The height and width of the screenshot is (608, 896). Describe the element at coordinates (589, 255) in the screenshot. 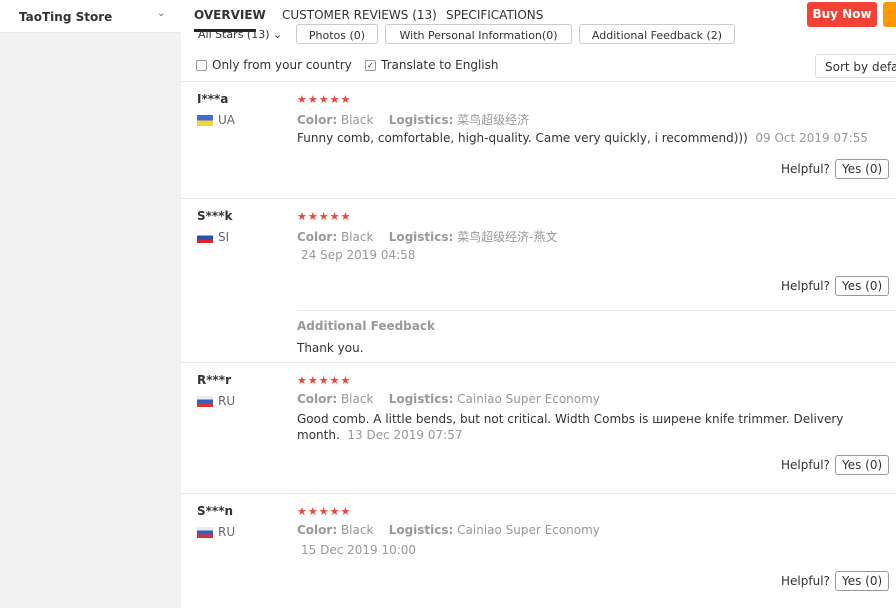

I see `review-text: 24 Sep 2019 04:58` at that location.